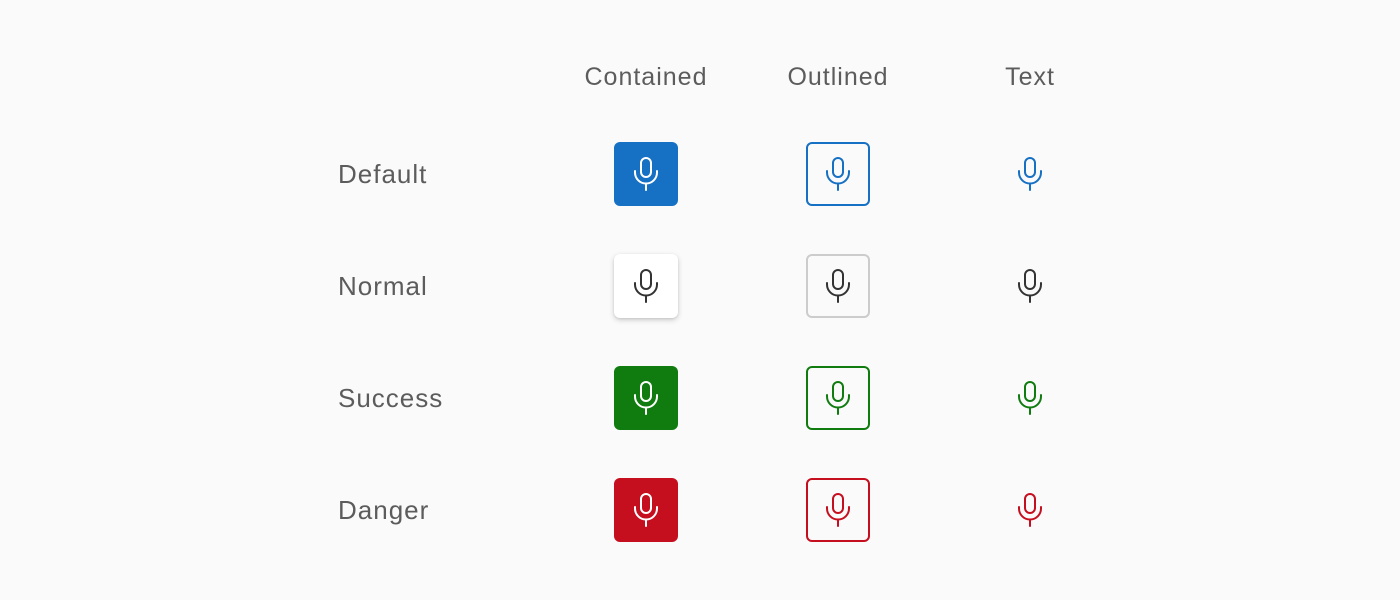 This screenshot has width=1400, height=600. I want to click on success-text-button, so click(1030, 398).